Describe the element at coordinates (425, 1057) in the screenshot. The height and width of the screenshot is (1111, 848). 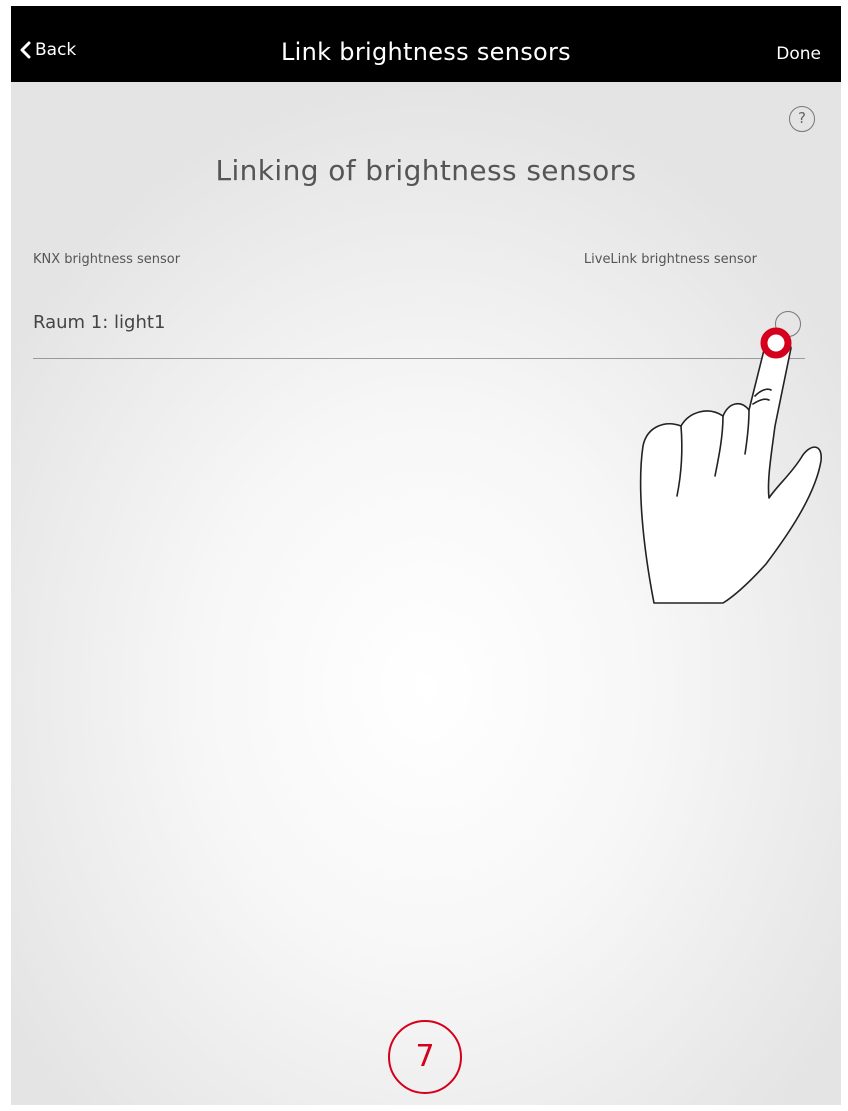
I see `step-number-badge: 7` at that location.